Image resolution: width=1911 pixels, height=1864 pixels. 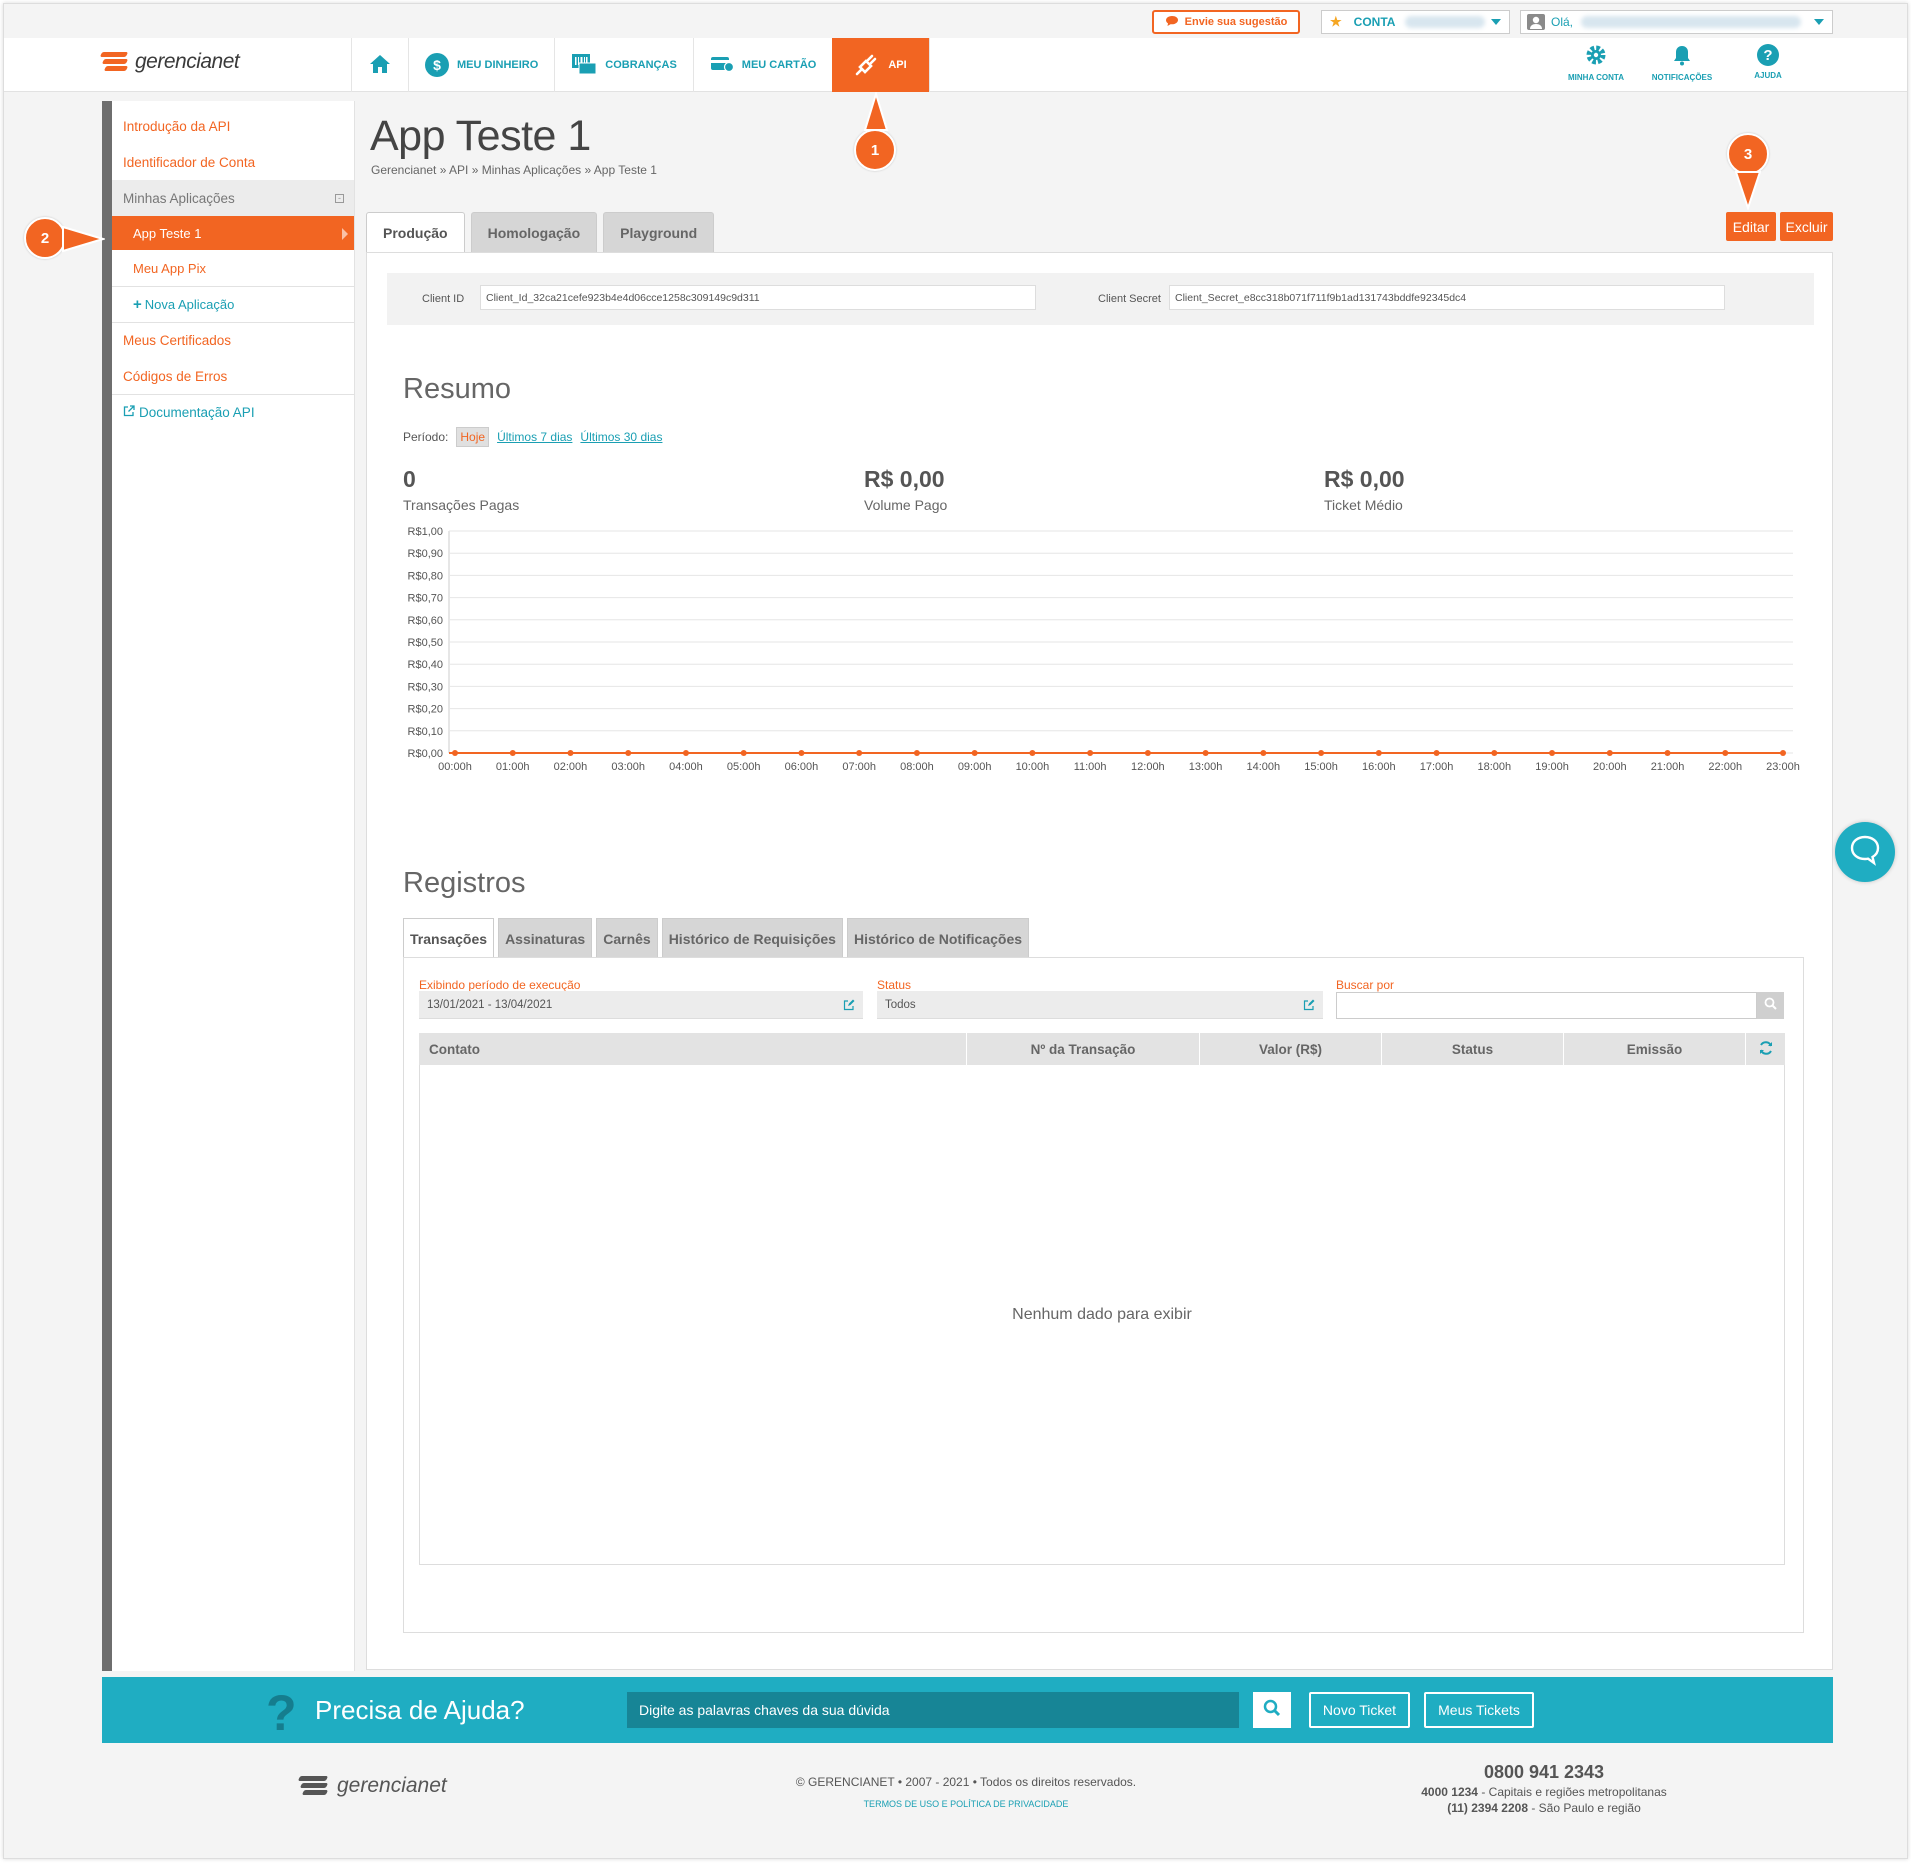 What do you see at coordinates (938, 938) in the screenshot?
I see `tab-historico-notificacoes: Histórico de Notificações` at bounding box center [938, 938].